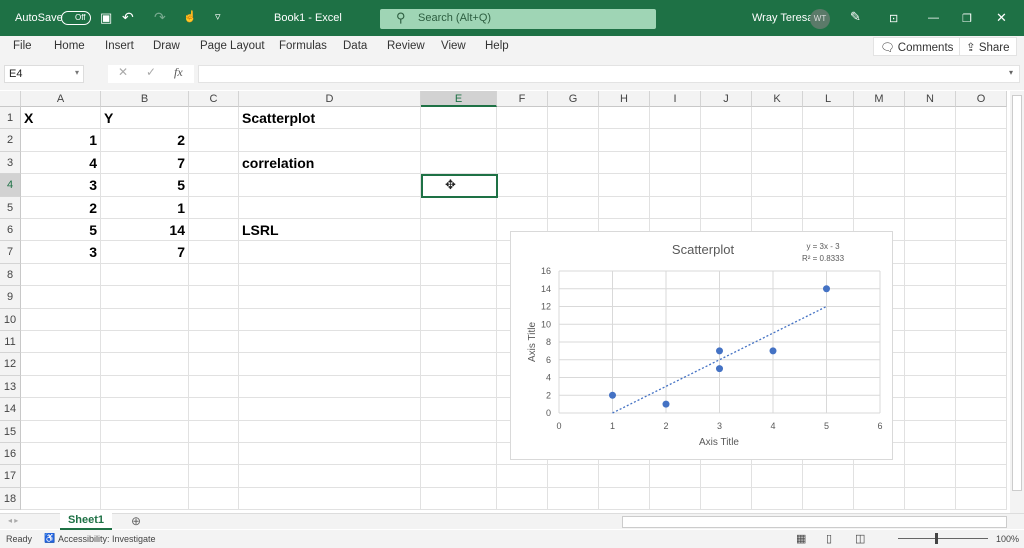 Image resolution: width=1024 pixels, height=548 pixels. I want to click on cell-G4, so click(573, 185).